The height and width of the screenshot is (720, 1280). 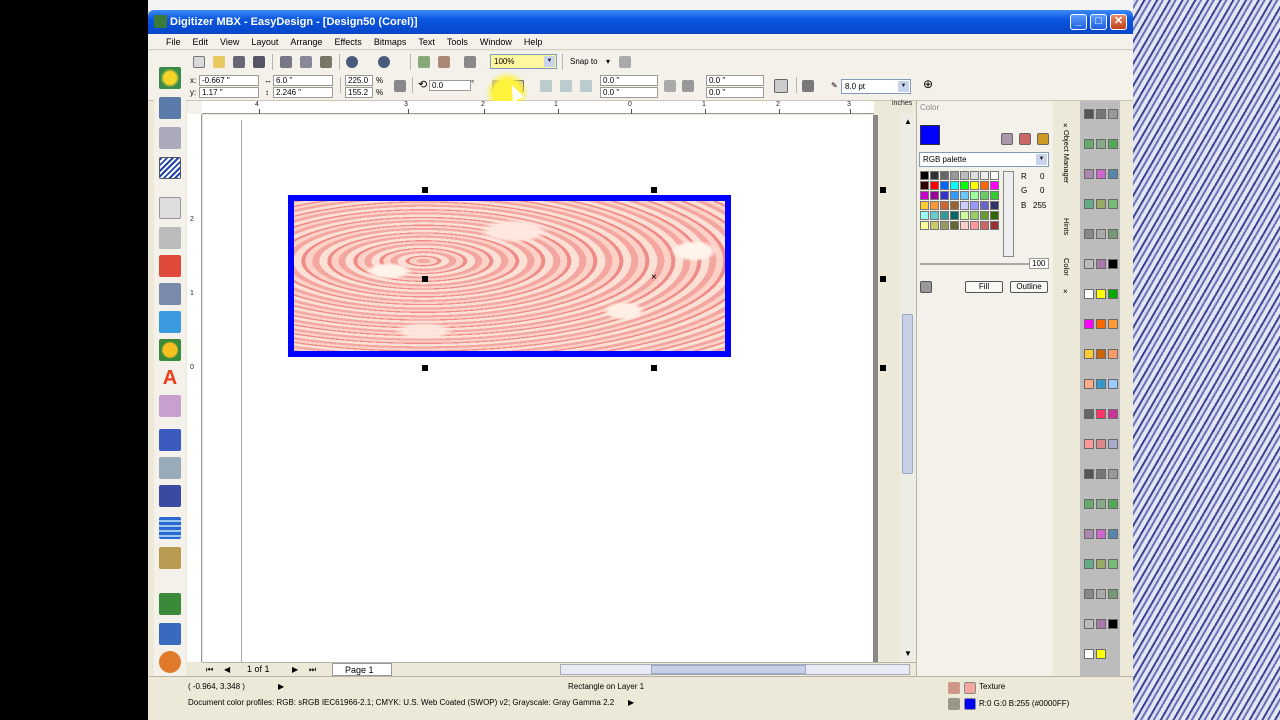 What do you see at coordinates (984, 159) in the screenshot?
I see `palette-select: RGB palette ▼` at bounding box center [984, 159].